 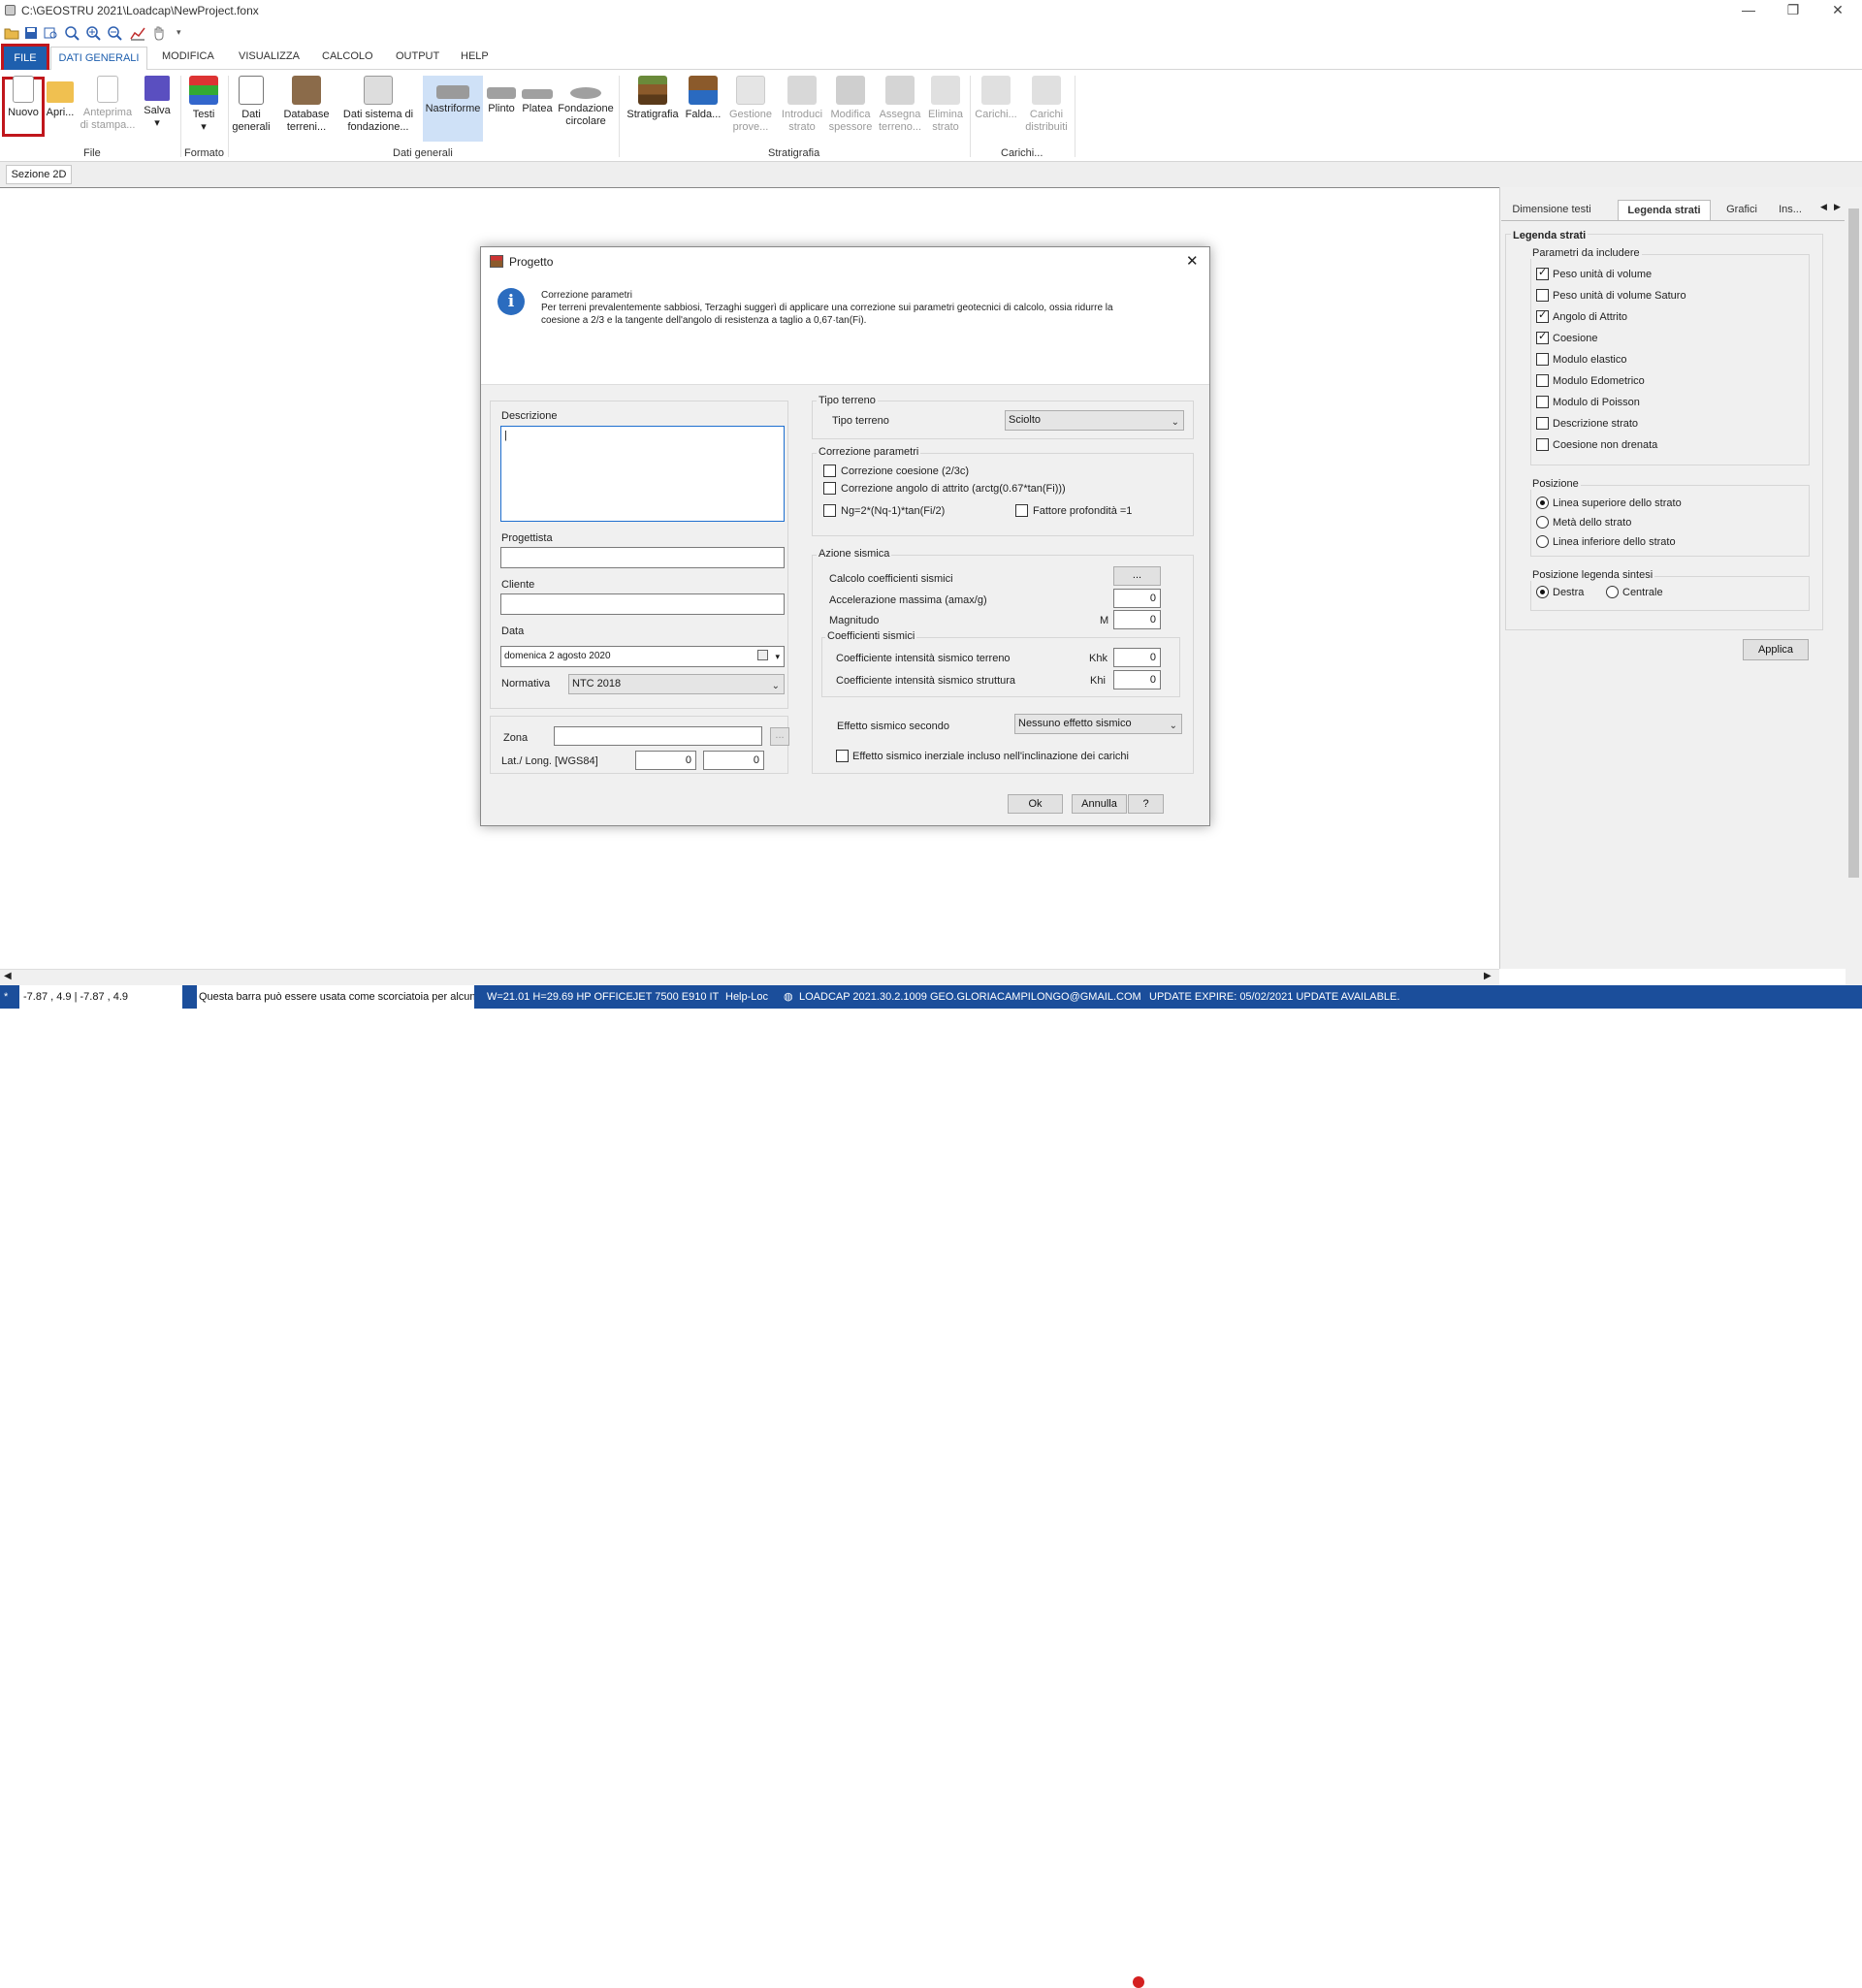 I want to click on tab-file: FILE, so click(x=25, y=58).